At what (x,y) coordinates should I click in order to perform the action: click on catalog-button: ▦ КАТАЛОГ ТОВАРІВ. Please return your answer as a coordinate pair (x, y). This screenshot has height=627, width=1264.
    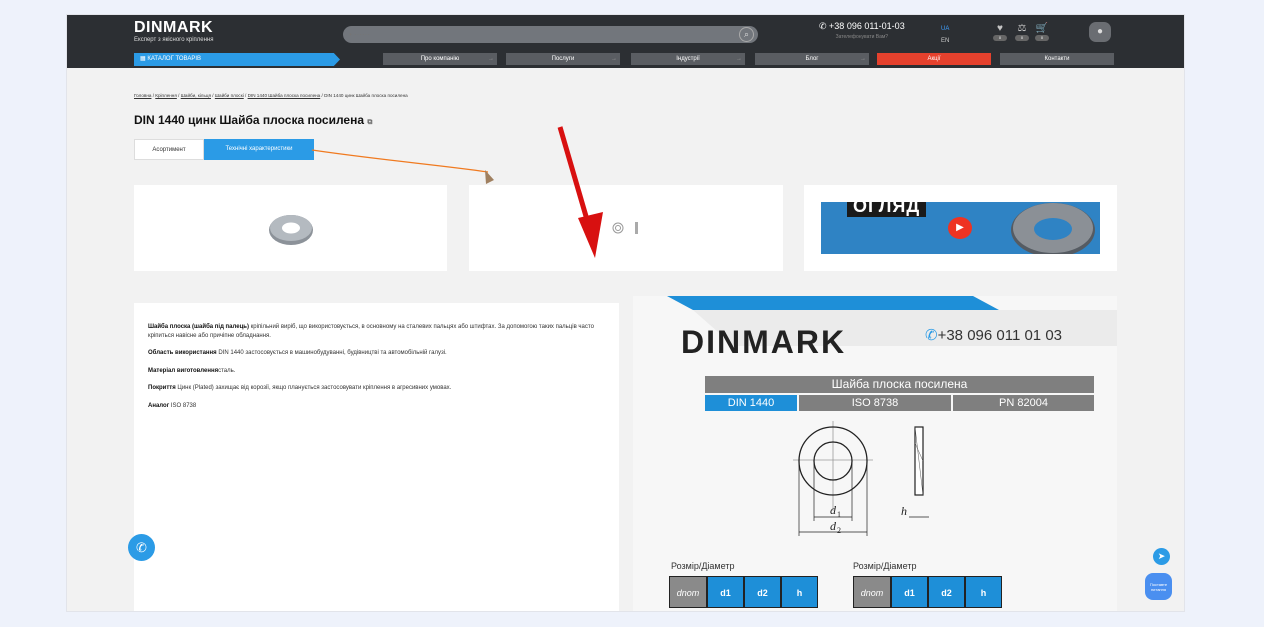
    Looking at the image, I should click on (237, 59).